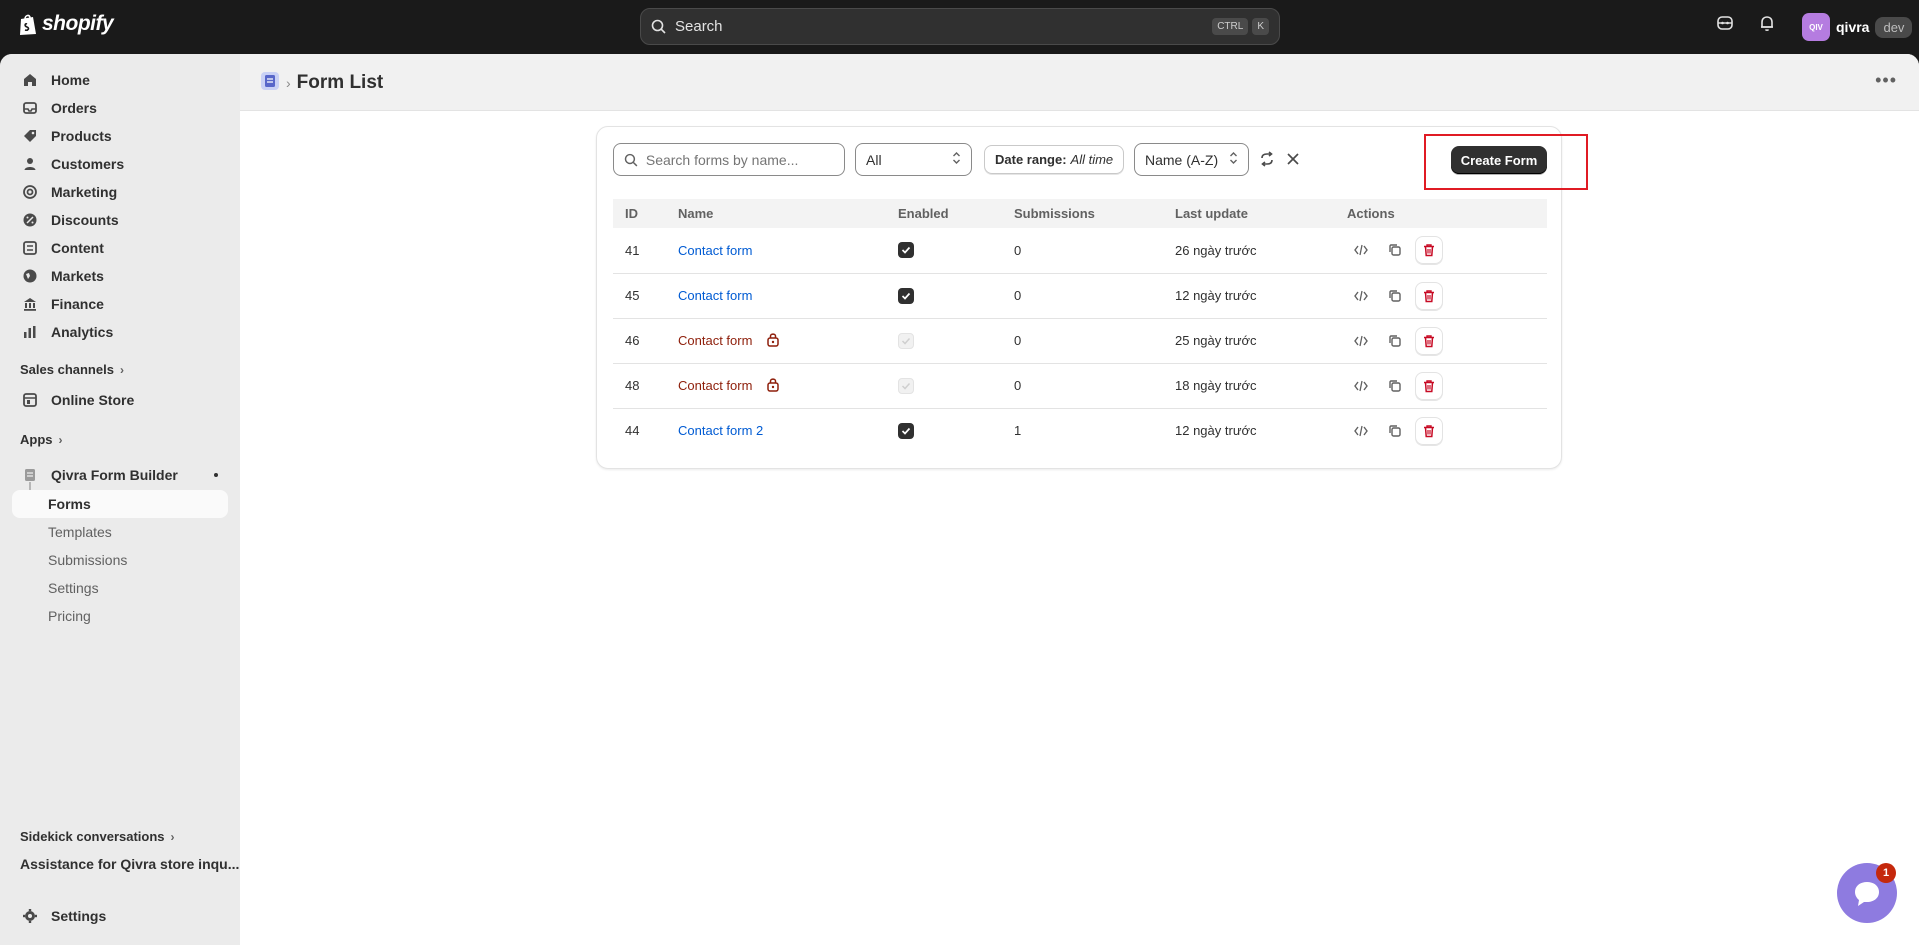 This screenshot has height=945, width=1919. Describe the element at coordinates (1191, 159) in the screenshot. I see `sort-select: Name (A-Z)` at that location.